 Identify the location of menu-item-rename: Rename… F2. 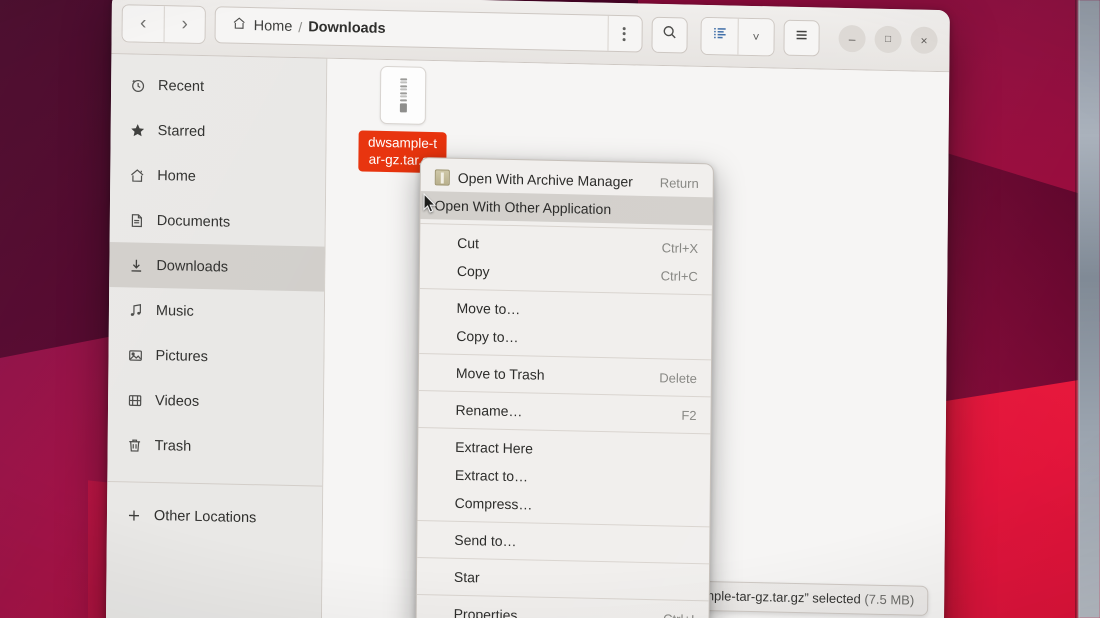
(564, 412).